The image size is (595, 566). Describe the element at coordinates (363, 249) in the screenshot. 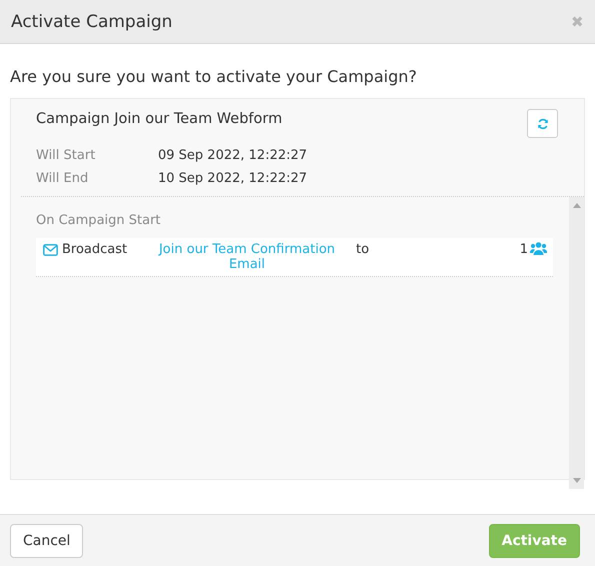

I see `action-target: to` at that location.